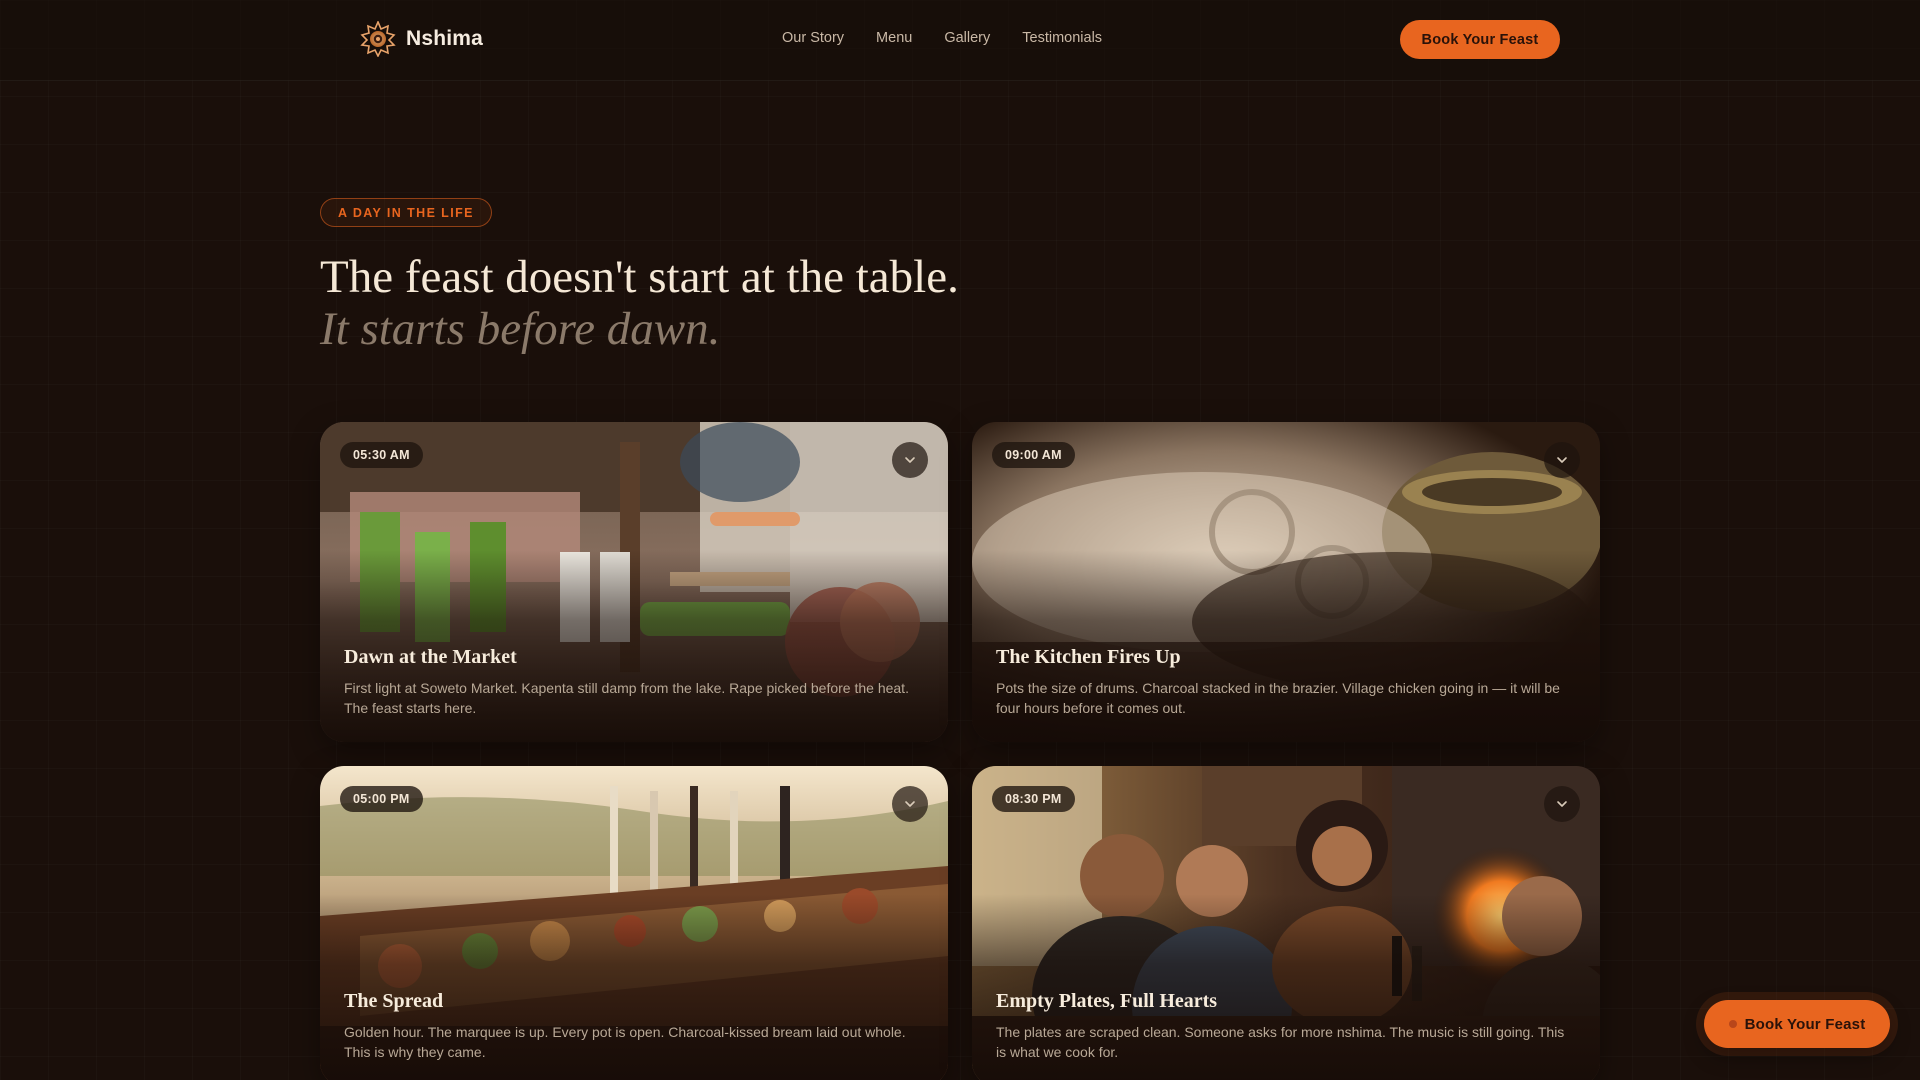  Describe the element at coordinates (1480, 39) in the screenshot. I see `book-feast-button: Book Your Feast` at that location.